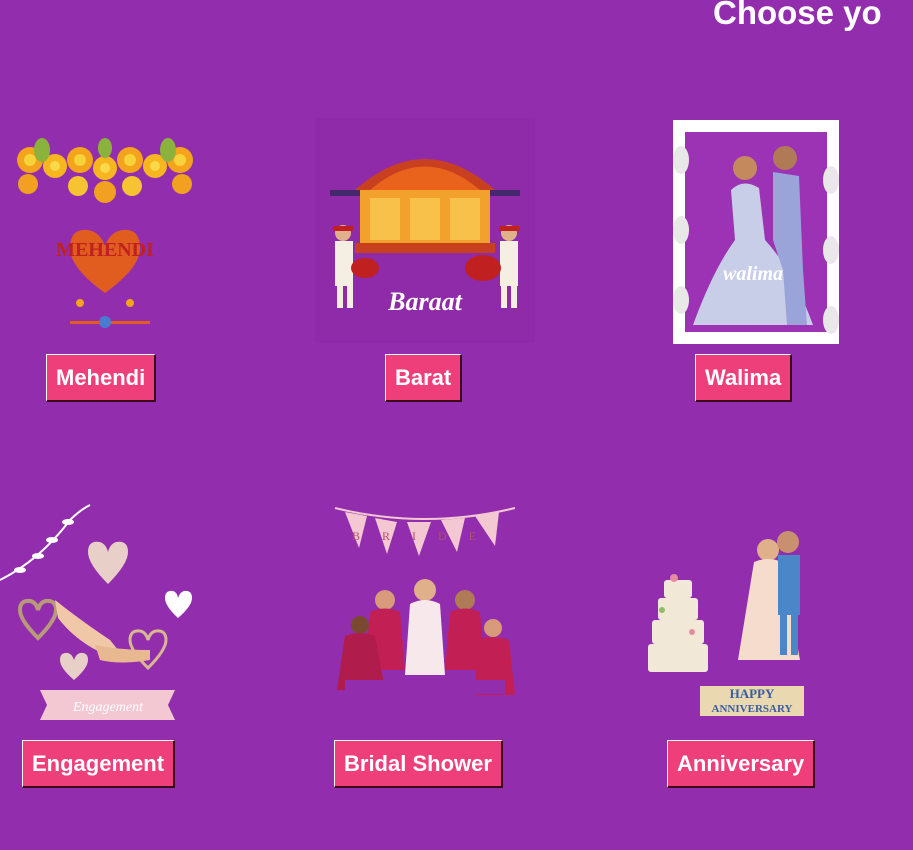 The width and height of the screenshot is (913, 850). Describe the element at coordinates (108, 707) in the screenshot. I see `engagement-art-text: Engagement` at that location.